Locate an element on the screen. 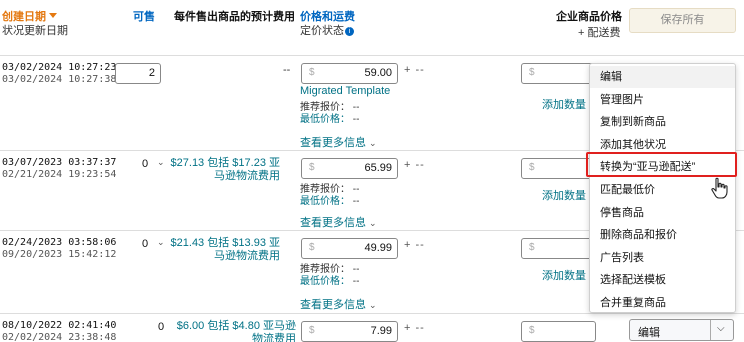  created-date: 02/24/2023 03:58:06 is located at coordinates (59, 242).